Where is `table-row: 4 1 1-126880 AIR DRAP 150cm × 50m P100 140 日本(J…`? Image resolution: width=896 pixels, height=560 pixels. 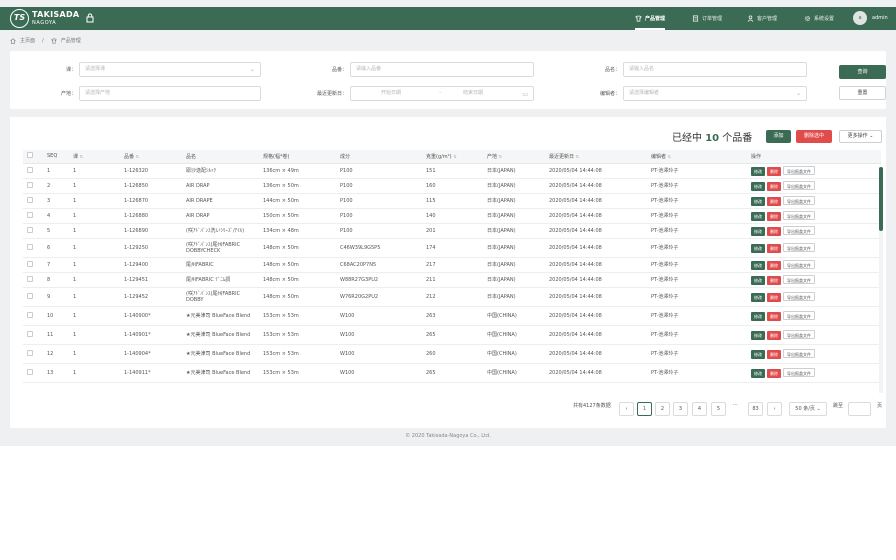
table-row: 4 1 1-126880 AIR DRAP 150cm × 50m P100 140 日本(J… is located at coordinates (452, 216).